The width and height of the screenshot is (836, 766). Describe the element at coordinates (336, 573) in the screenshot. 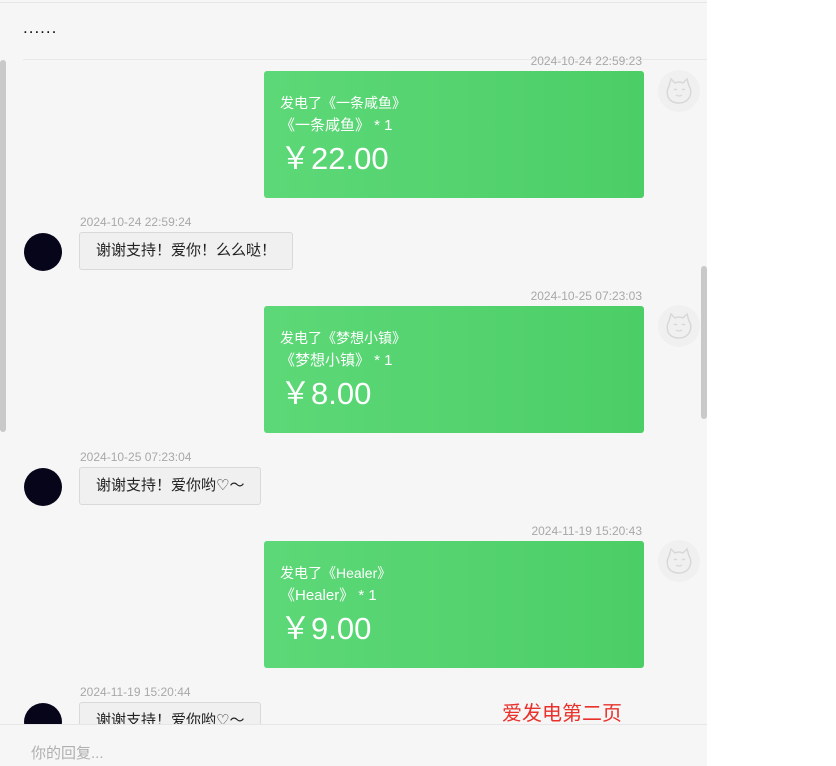

I see `donation-title: 发电了《Healer》` at that location.